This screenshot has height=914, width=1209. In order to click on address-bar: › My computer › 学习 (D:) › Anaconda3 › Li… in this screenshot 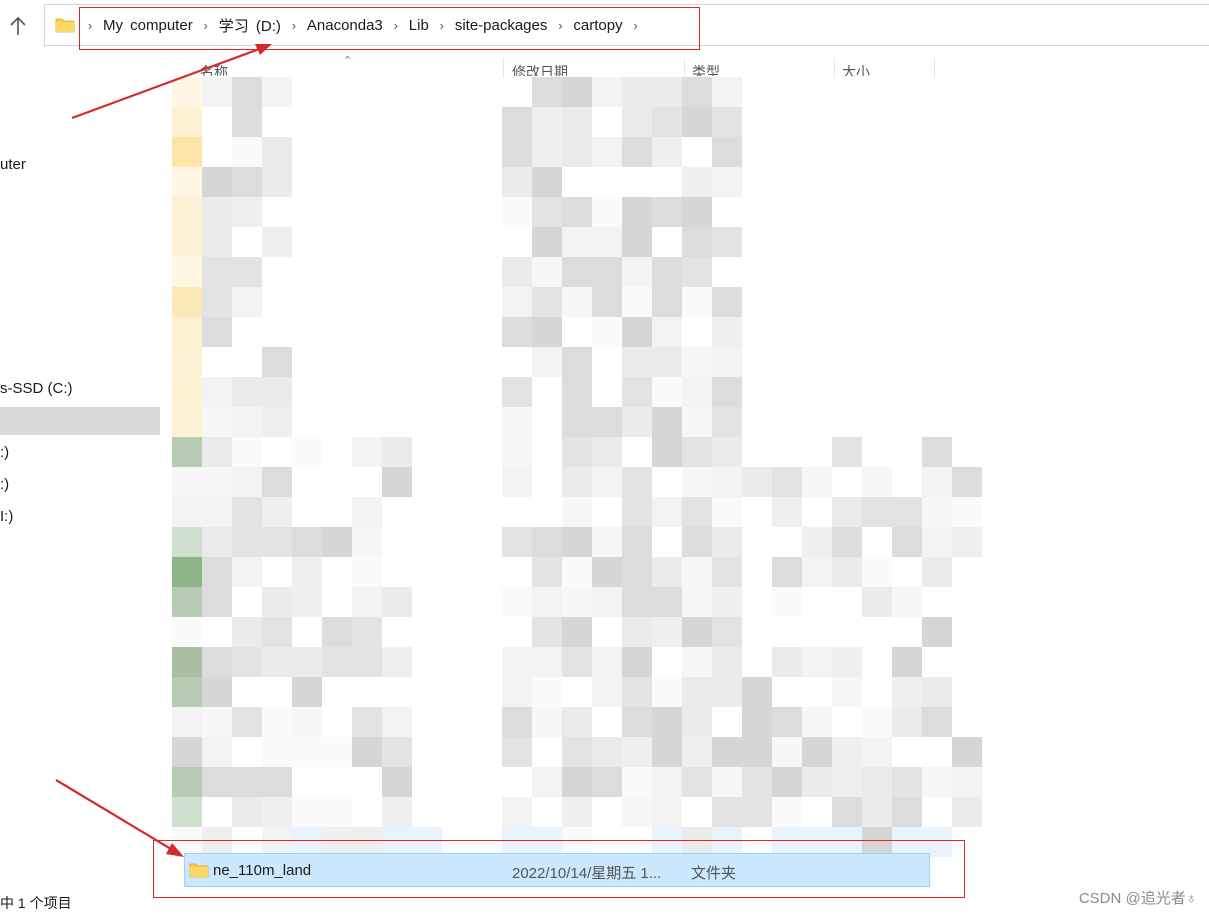, I will do `click(626, 25)`.